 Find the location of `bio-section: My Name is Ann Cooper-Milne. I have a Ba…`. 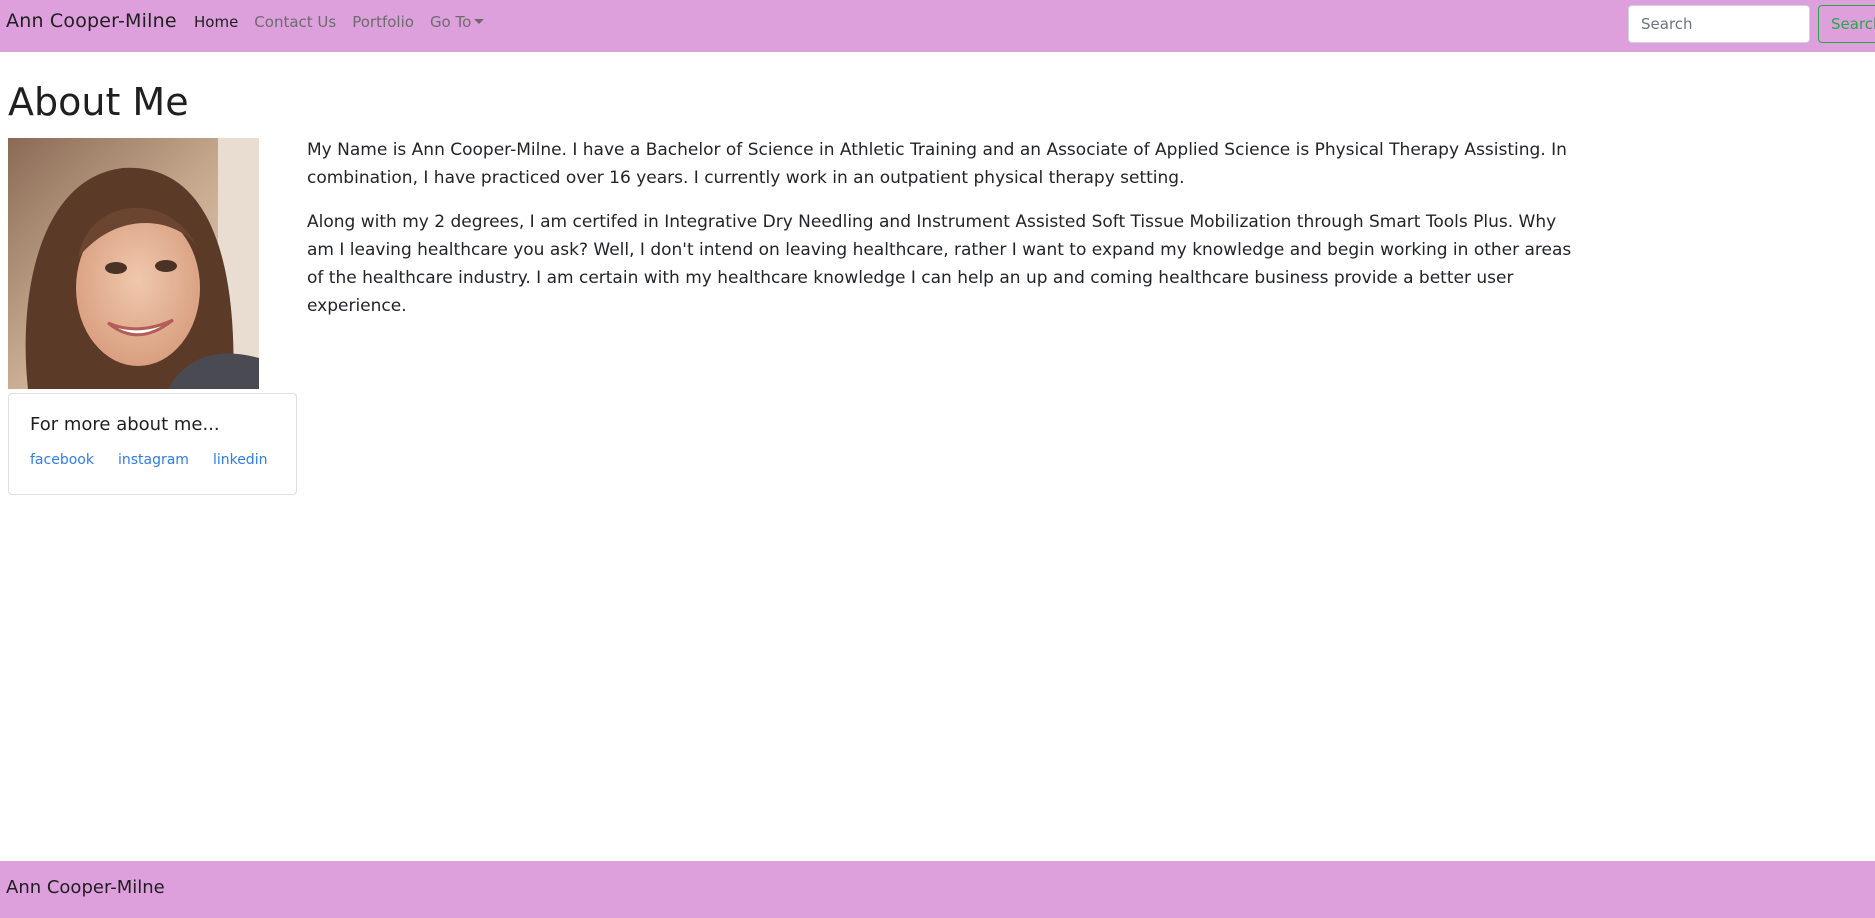

bio-section: My Name is Ann Cooper-Milne. I have a Ba… is located at coordinates (947, 236).